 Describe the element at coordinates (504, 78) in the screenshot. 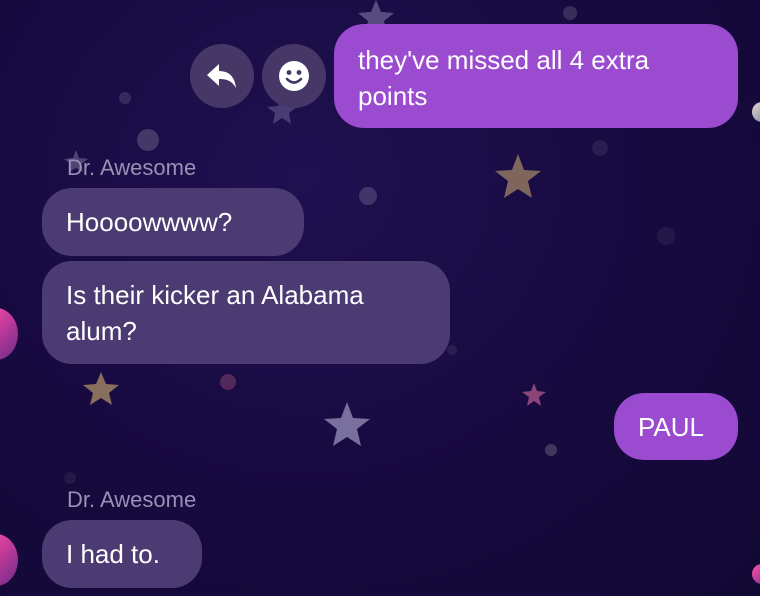

I see `message-text: they've missed all 4 extra points` at that location.